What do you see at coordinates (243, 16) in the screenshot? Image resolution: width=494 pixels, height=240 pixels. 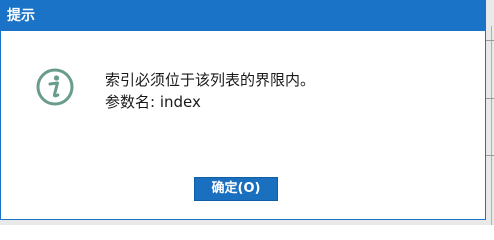 I see `dialog-titlebar: 提示` at bounding box center [243, 16].